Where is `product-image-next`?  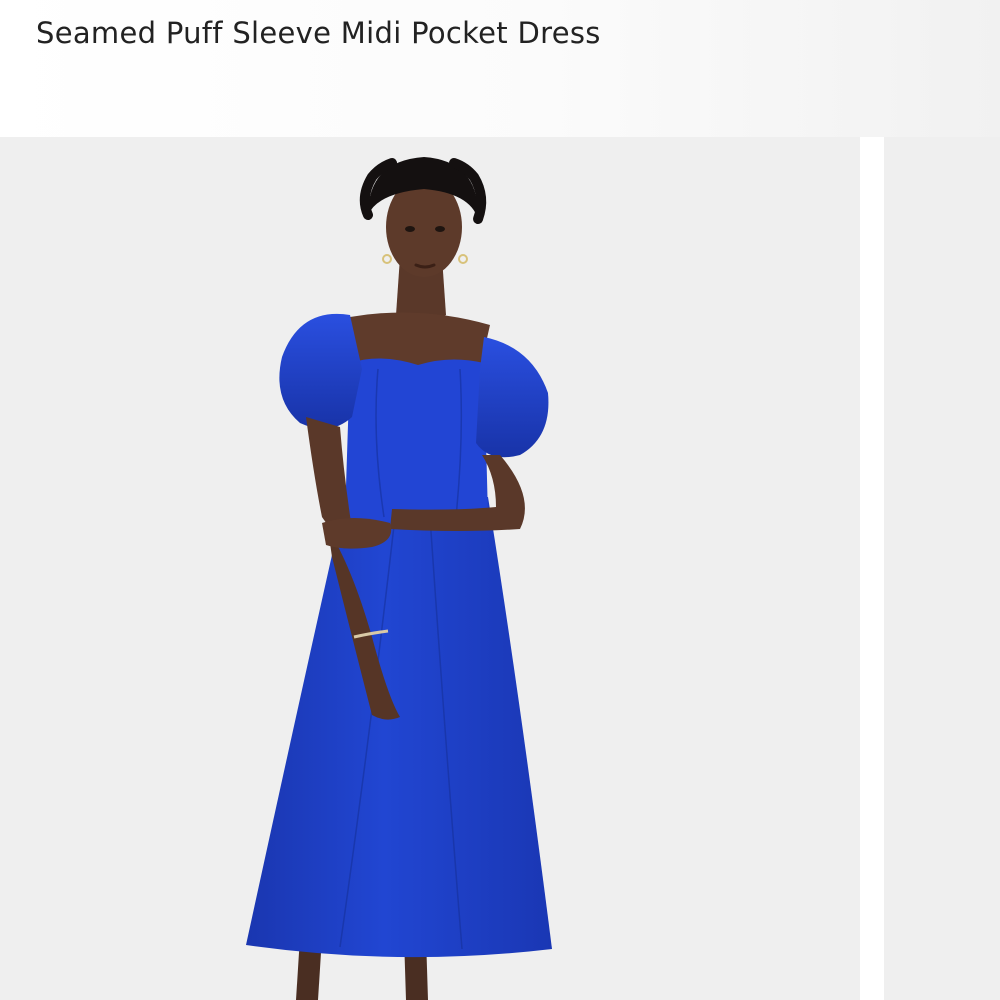 product-image-next is located at coordinates (942, 568).